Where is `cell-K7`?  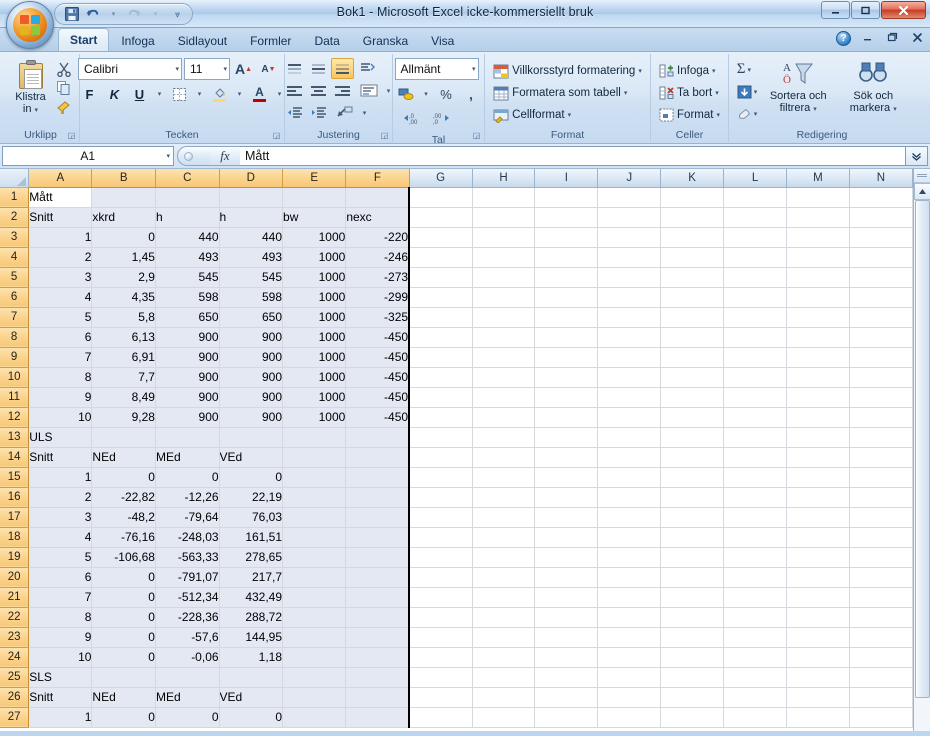 cell-K7 is located at coordinates (692, 317).